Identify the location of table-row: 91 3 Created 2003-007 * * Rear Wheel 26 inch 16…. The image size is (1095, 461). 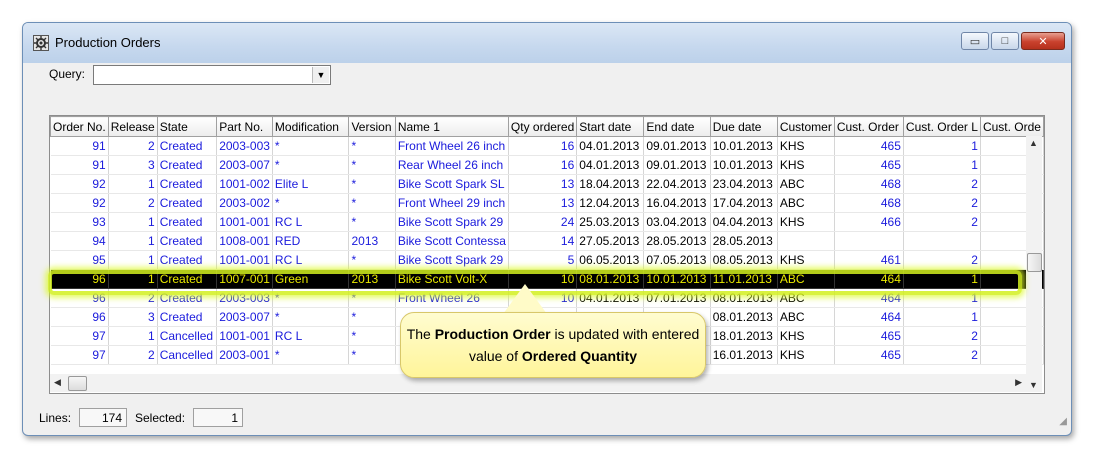
(547, 165).